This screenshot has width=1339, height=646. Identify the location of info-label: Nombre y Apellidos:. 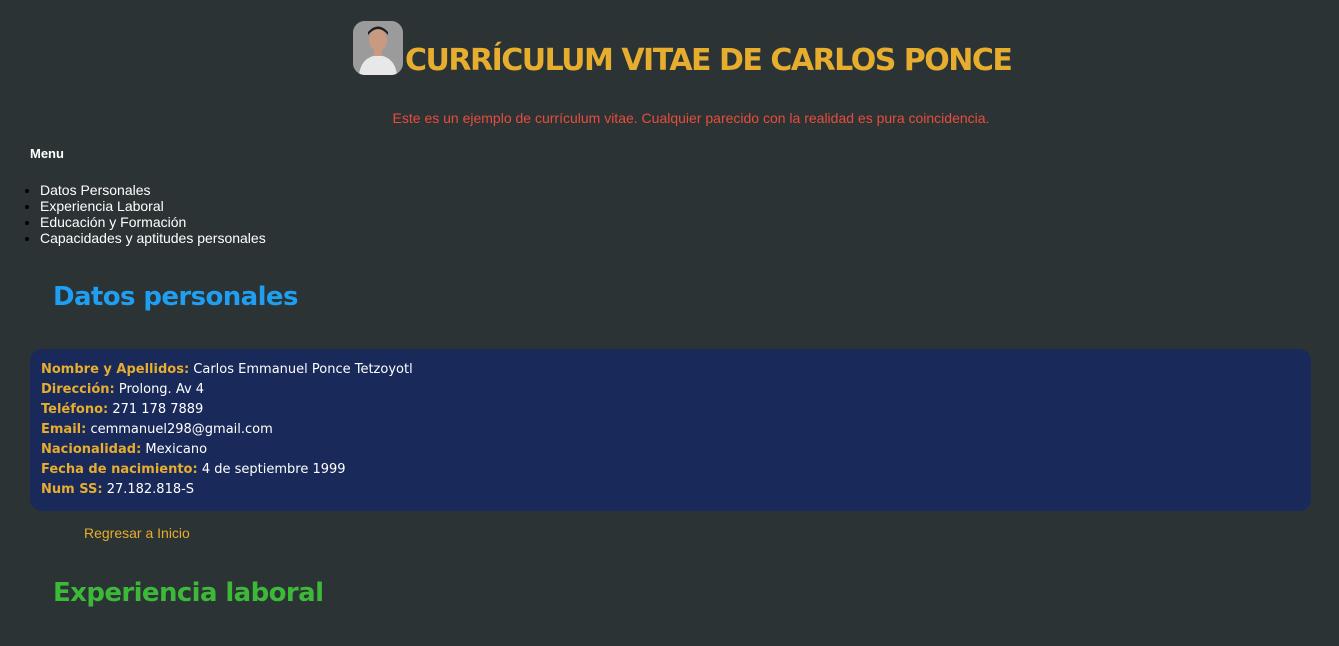
(115, 369).